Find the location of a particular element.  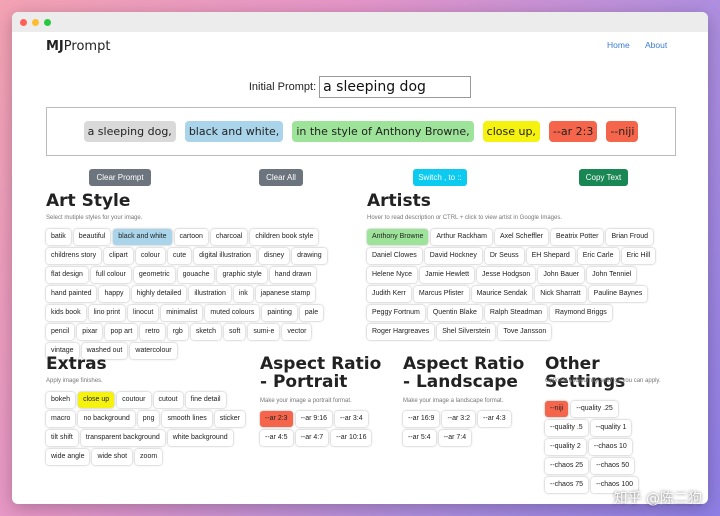

art-style-chip: pencil is located at coordinates (60, 332).